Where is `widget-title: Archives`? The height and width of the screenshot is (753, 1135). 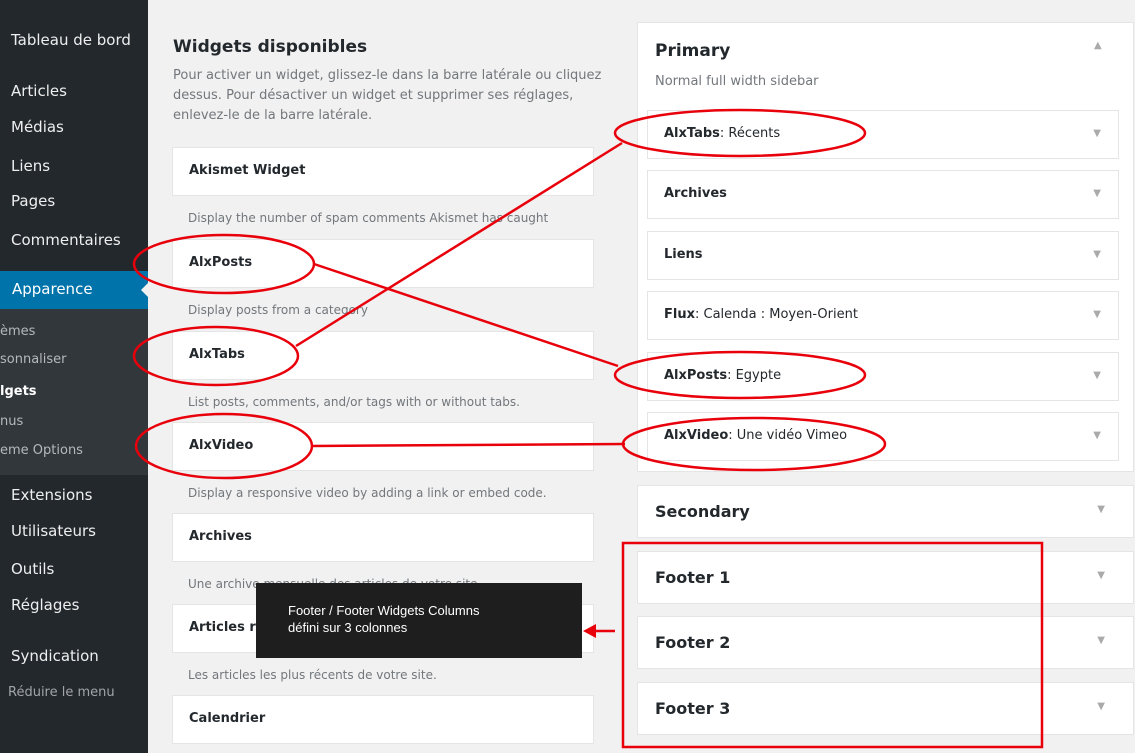
widget-title: Archives is located at coordinates (220, 536).